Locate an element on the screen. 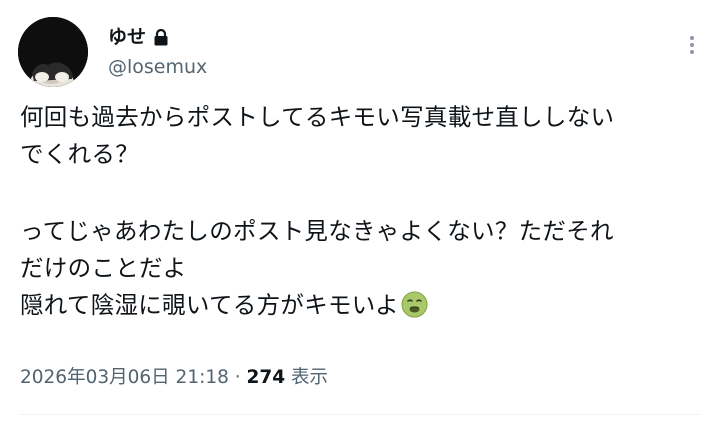 The width and height of the screenshot is (720, 422). post-line: ってじゃあわたしのポスト見なきゃよくない？ただそれ is located at coordinates (317, 231).